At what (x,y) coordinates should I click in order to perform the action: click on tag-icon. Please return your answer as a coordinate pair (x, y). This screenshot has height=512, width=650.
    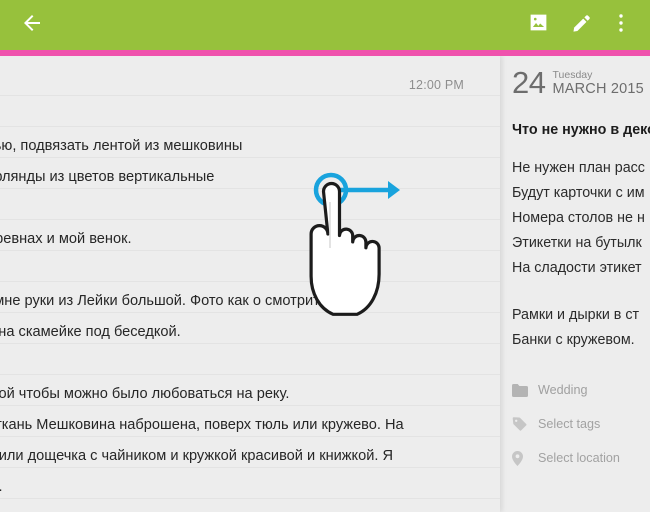
    Looking at the image, I should click on (521, 424).